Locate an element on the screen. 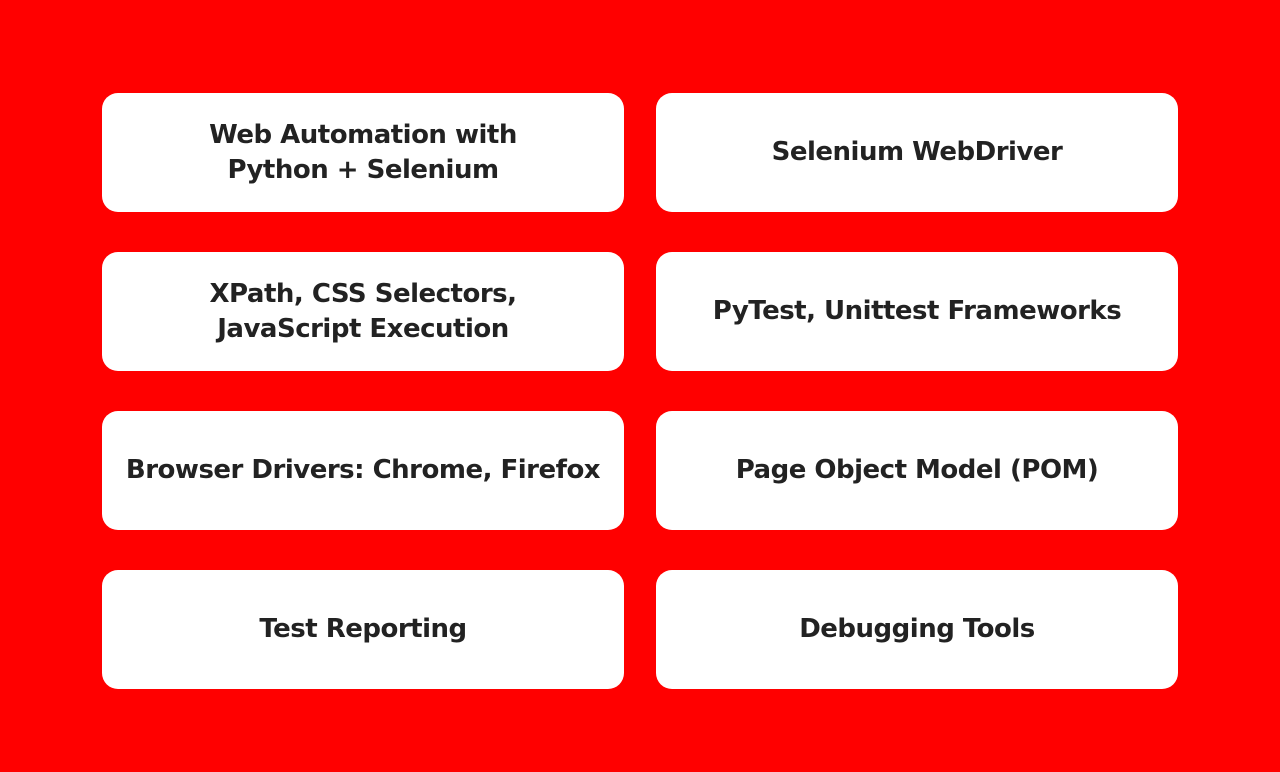 The height and width of the screenshot is (772, 1280). topic-label: Test Reporting is located at coordinates (363, 629).